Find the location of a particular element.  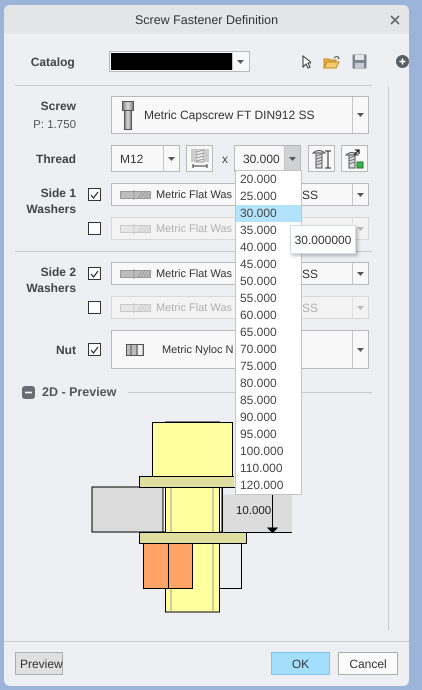

field-label: Side 1 Washers is located at coordinates (50, 201).